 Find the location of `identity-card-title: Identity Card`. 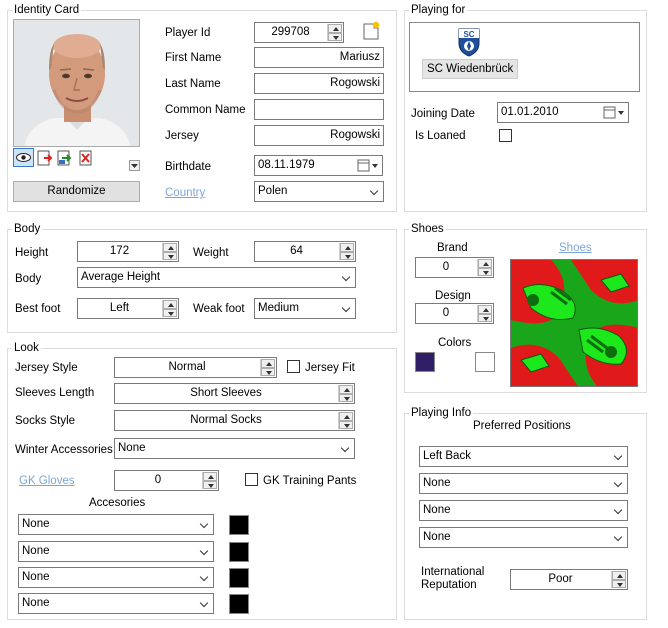

identity-card-title: Identity Card is located at coordinates (47, 10).